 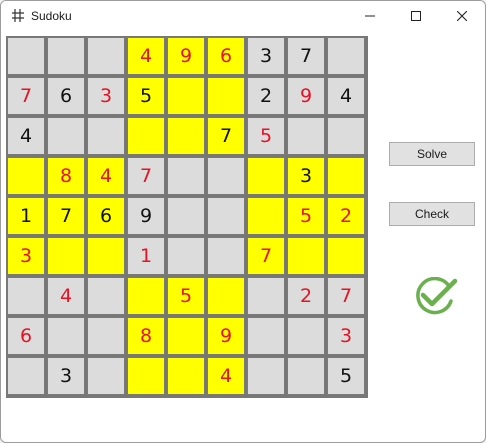 What do you see at coordinates (106, 336) in the screenshot?
I see `sudoku-cell-r8-c3` at bounding box center [106, 336].